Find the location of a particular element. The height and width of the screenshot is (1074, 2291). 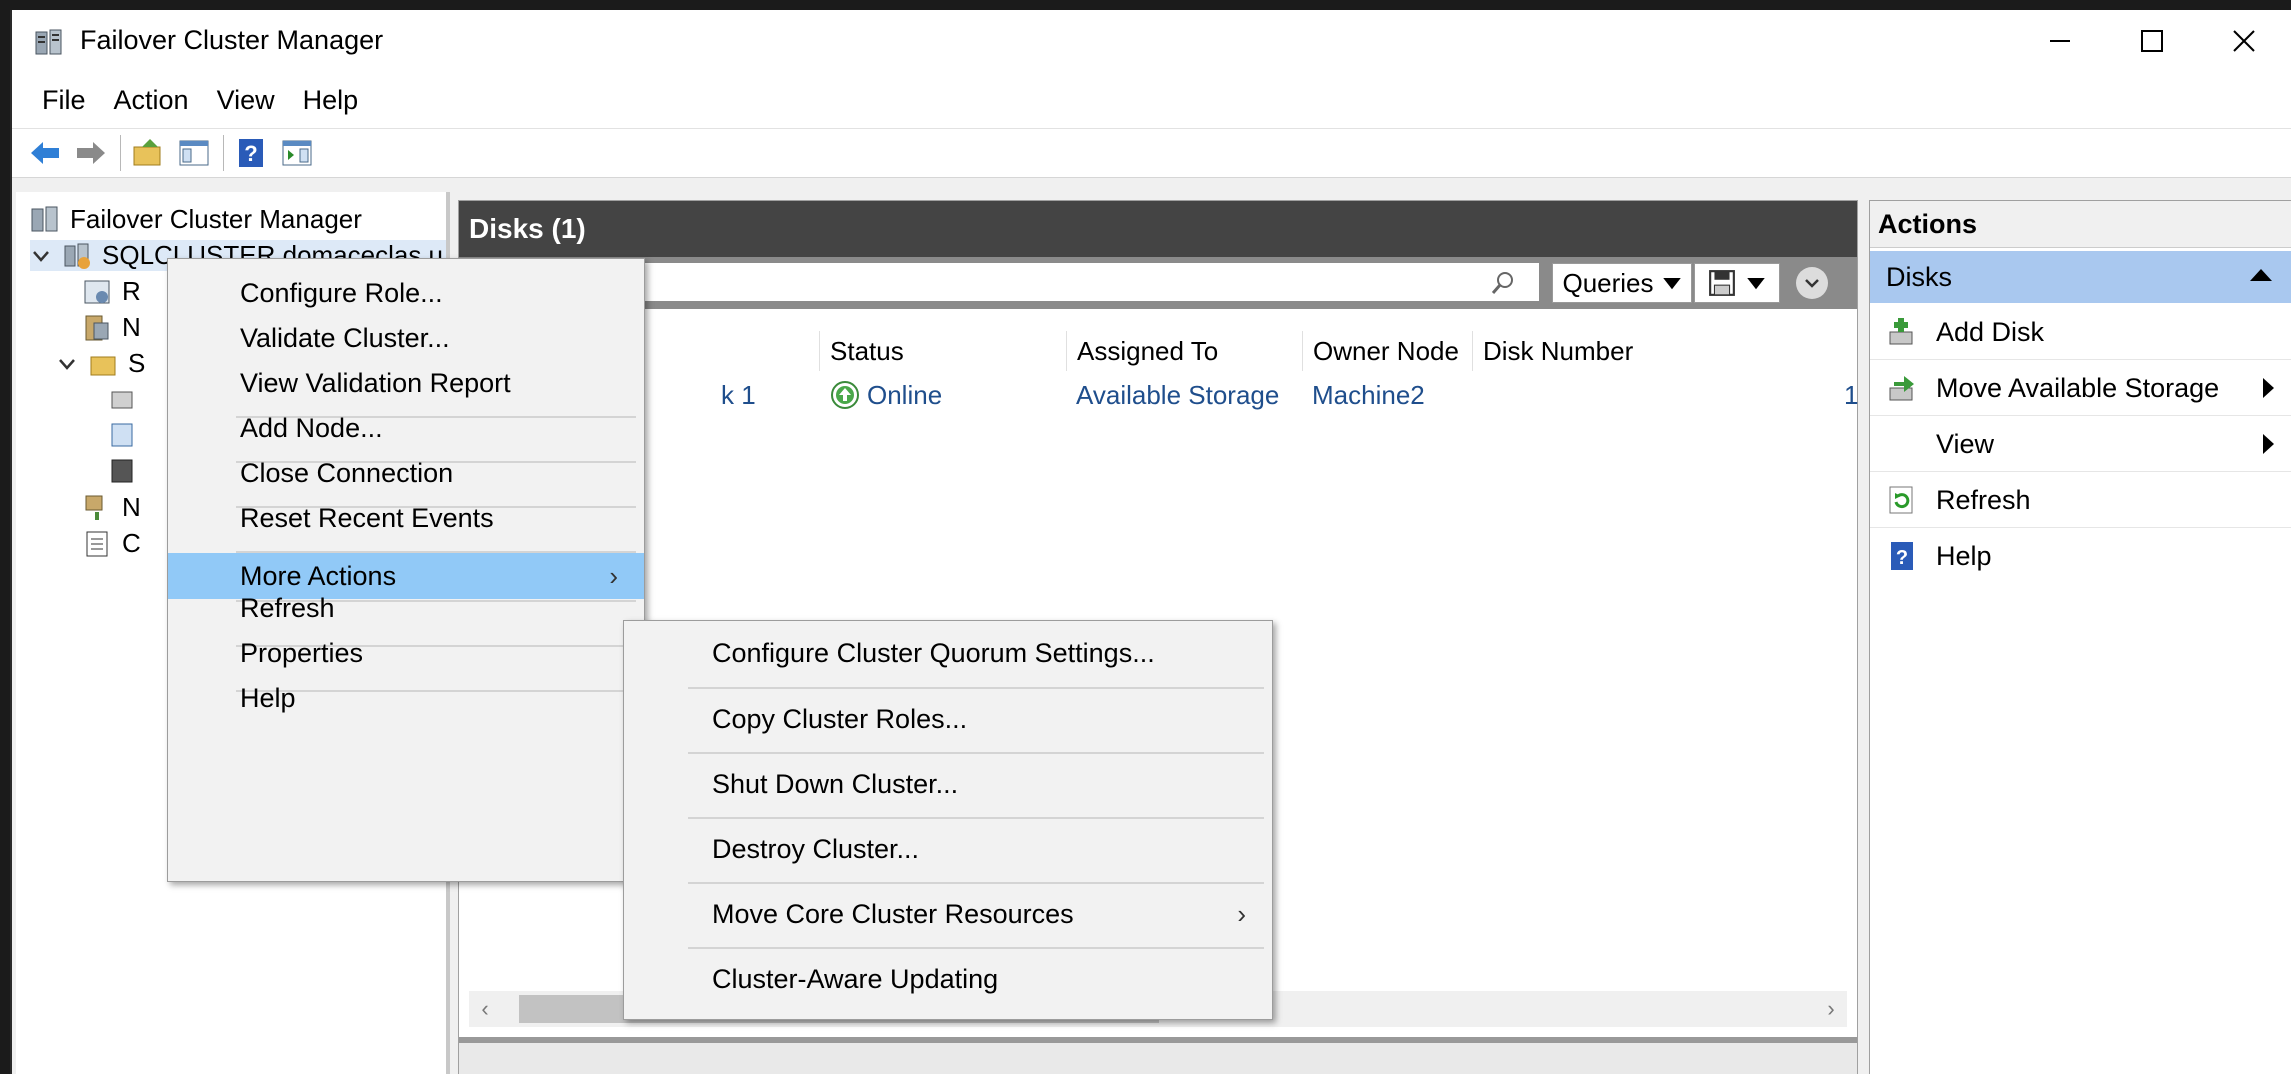

close-button is located at coordinates (2244, 41).